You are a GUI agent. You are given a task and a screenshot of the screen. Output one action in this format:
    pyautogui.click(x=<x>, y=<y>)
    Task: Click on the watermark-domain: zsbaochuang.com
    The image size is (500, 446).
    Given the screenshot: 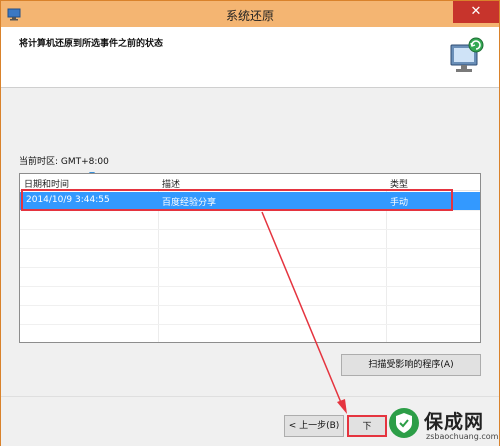 What is the action you would take?
    pyautogui.click(x=462, y=436)
    